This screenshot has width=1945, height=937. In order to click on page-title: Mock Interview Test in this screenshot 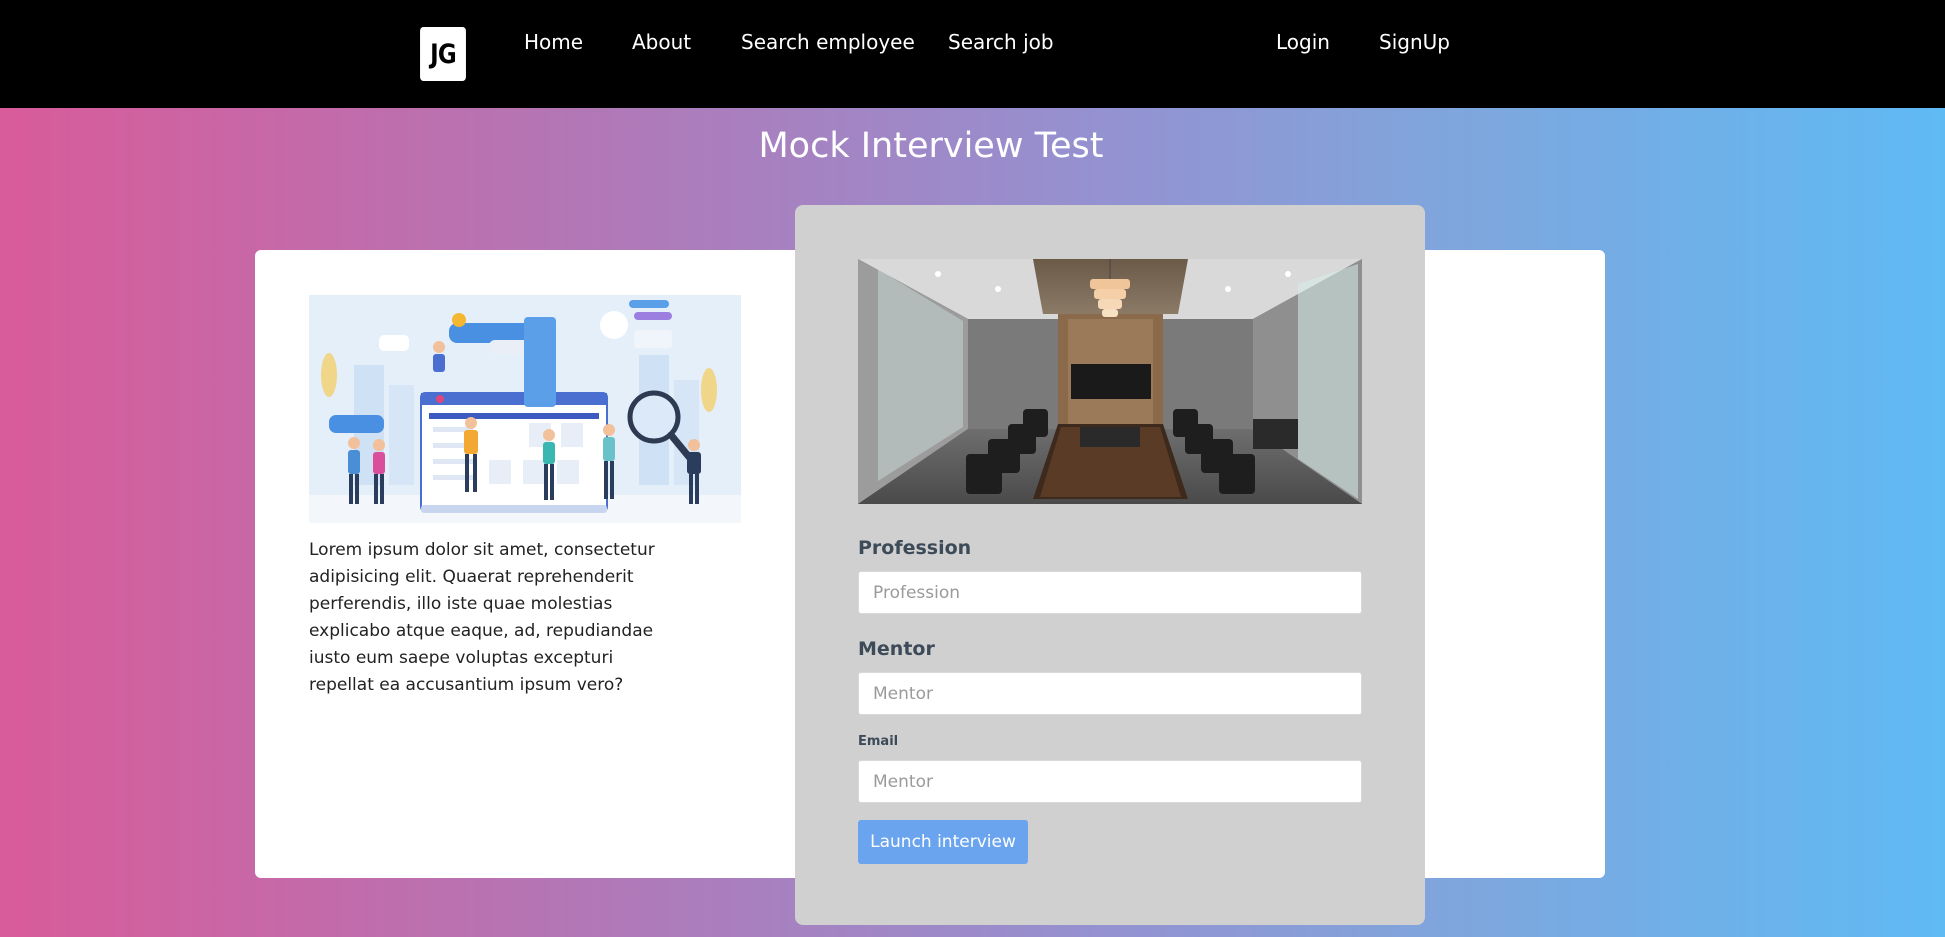, I will do `click(931, 146)`.